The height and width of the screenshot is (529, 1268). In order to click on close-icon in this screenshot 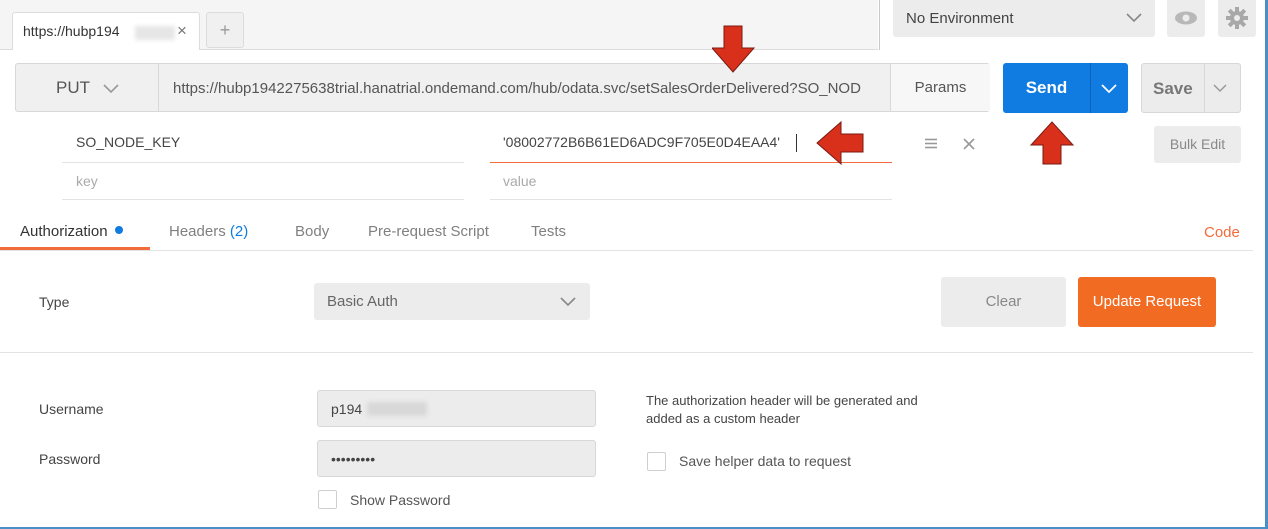, I will do `click(969, 144)`.